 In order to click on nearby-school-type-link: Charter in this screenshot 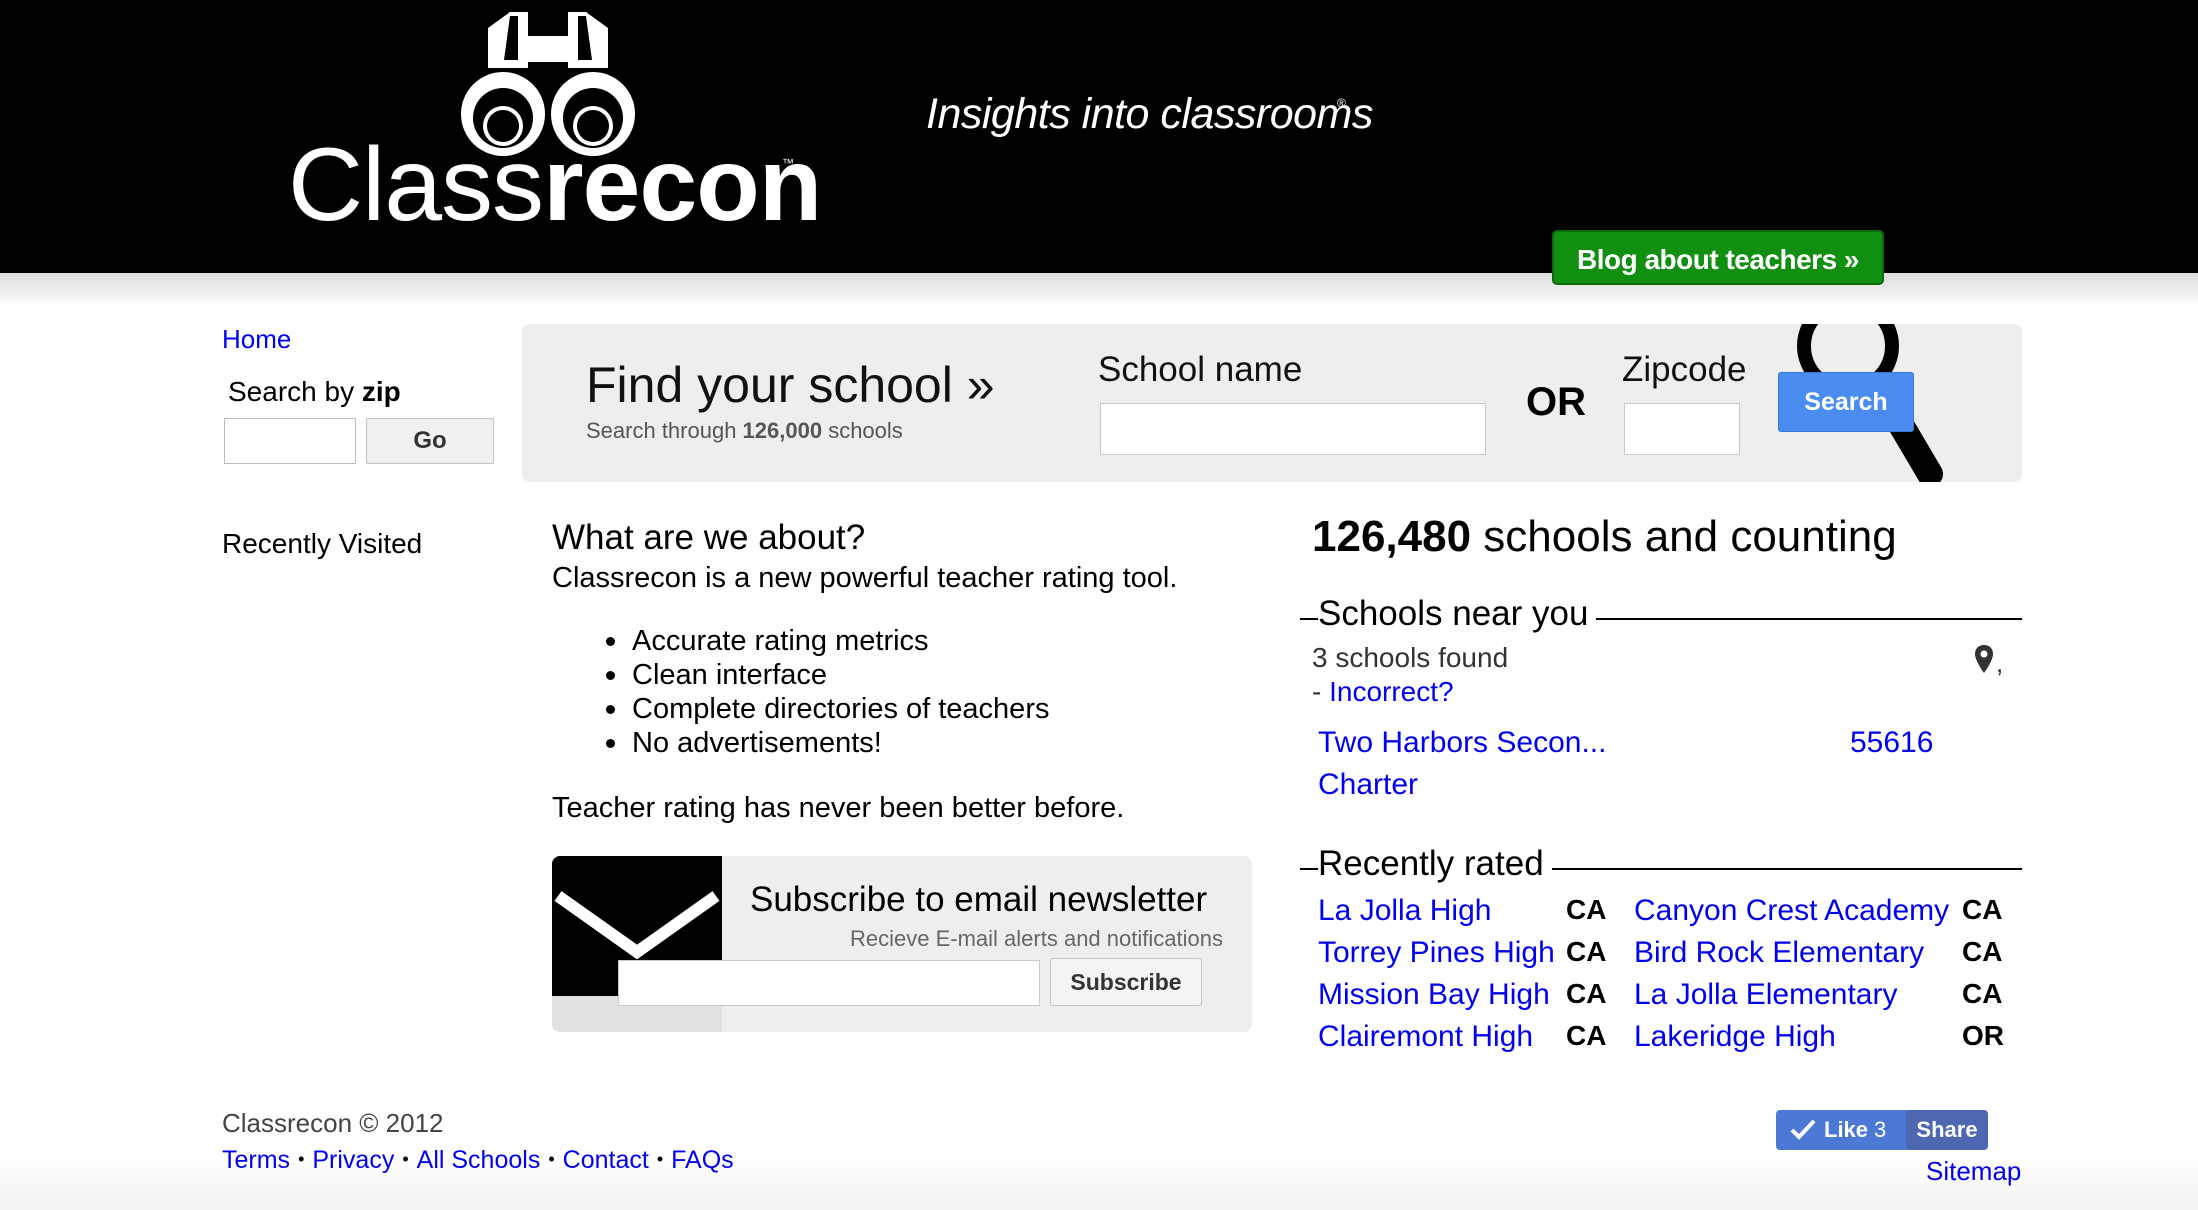, I will do `click(1368, 785)`.